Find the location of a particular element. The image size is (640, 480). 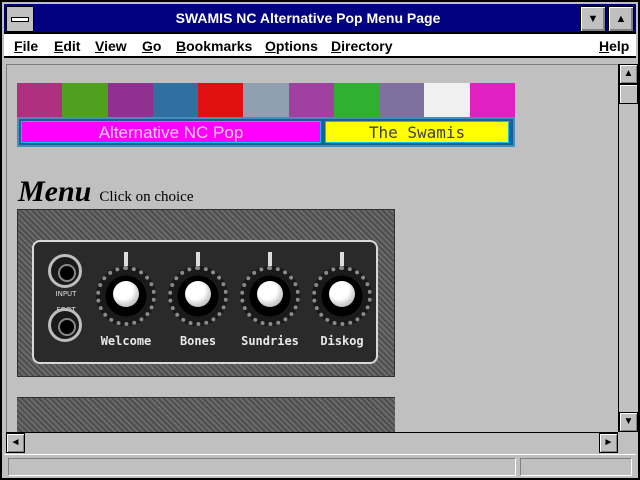

menu-view: View is located at coordinates (111, 46).